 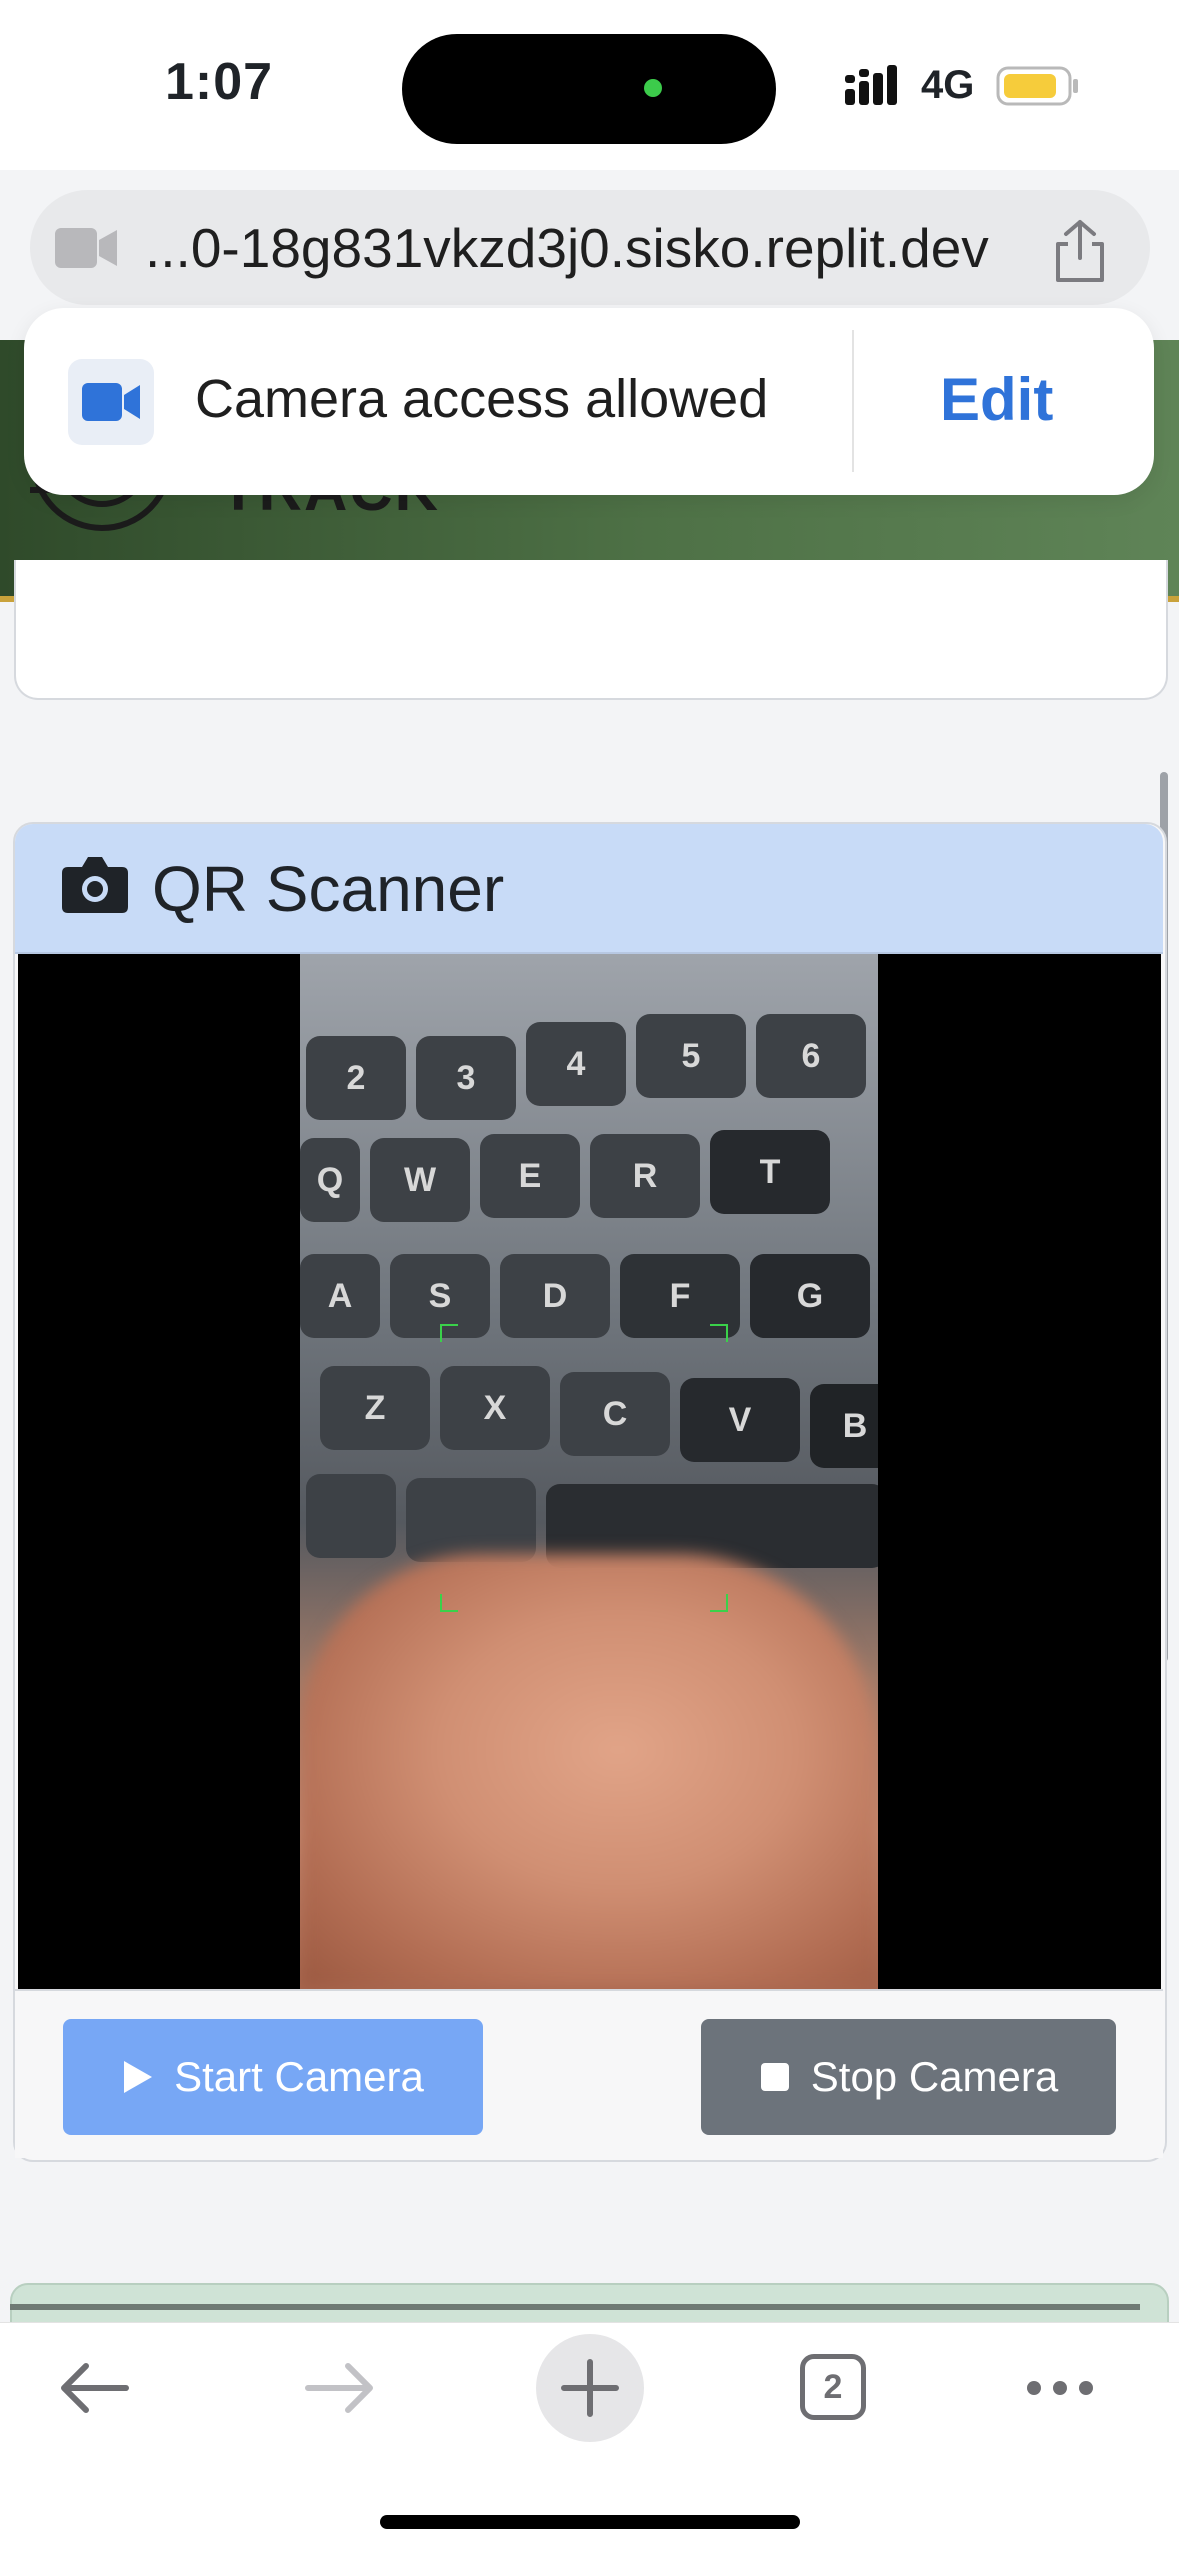 What do you see at coordinates (328, 889) in the screenshot?
I see `qr-scanner-title: QR Scanner` at bounding box center [328, 889].